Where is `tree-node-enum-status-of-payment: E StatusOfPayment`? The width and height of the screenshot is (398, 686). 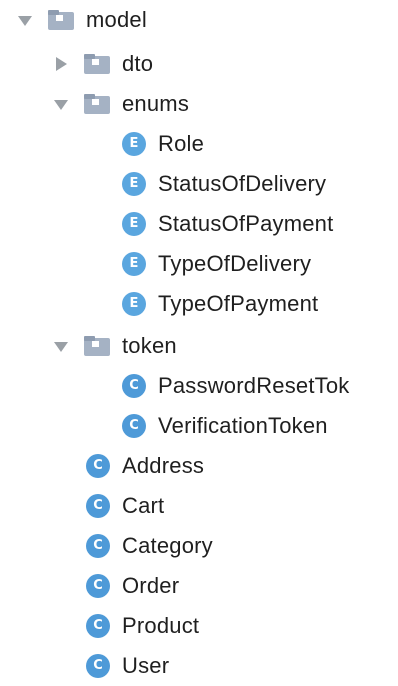 tree-node-enum-status-of-payment: E StatusOfPayment is located at coordinates (199, 224).